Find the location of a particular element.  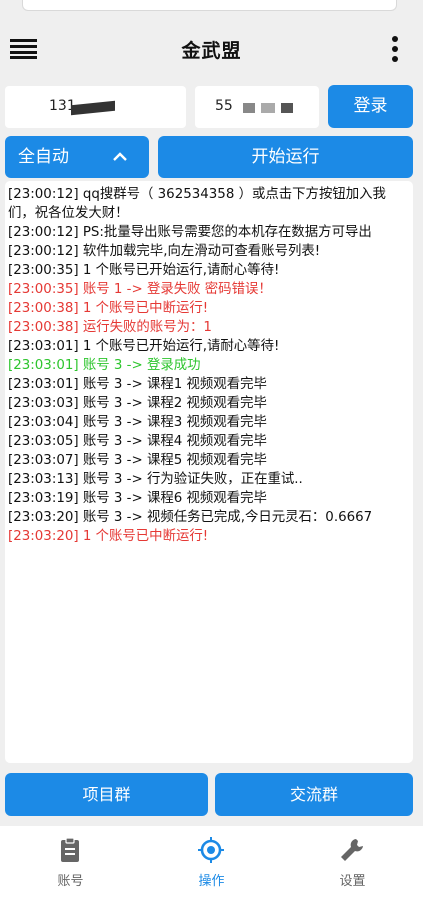

log-line: [23:03:05] 账号 3 -> 课程4 视频观看完毕 is located at coordinates (137, 441).